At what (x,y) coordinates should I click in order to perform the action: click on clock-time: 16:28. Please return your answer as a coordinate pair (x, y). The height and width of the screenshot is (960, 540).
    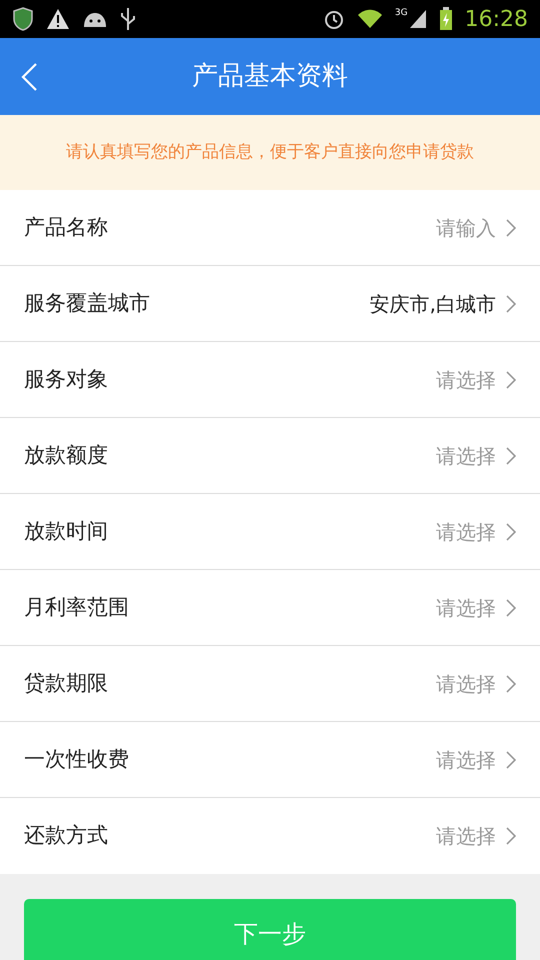
    Looking at the image, I should click on (496, 20).